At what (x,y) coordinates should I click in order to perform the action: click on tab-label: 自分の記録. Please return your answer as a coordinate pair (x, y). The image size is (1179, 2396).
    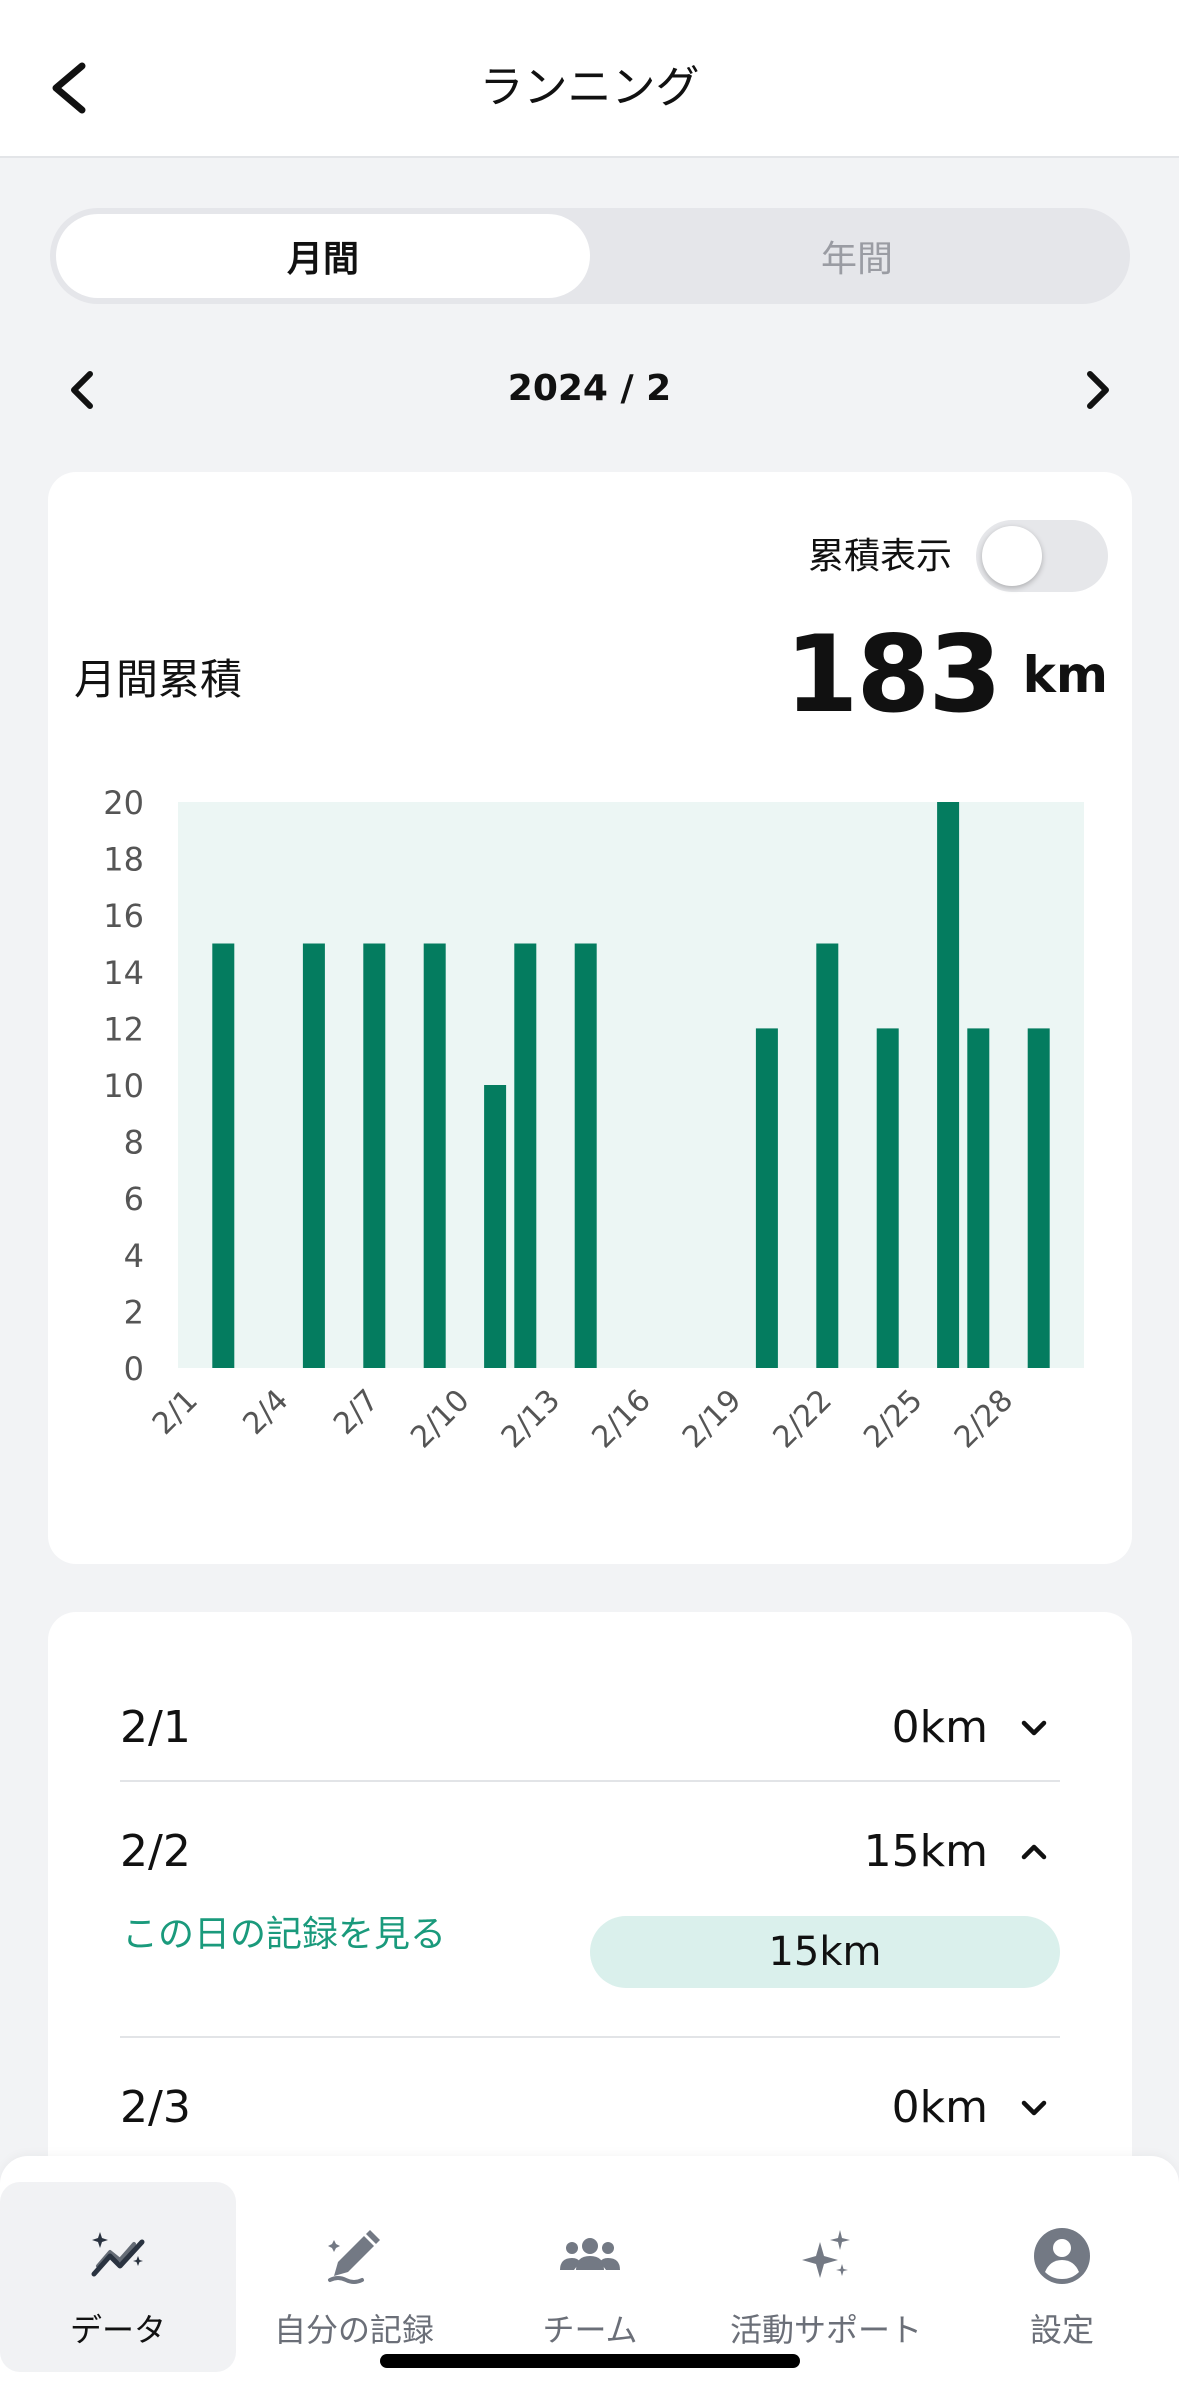
    Looking at the image, I should click on (353, 2330).